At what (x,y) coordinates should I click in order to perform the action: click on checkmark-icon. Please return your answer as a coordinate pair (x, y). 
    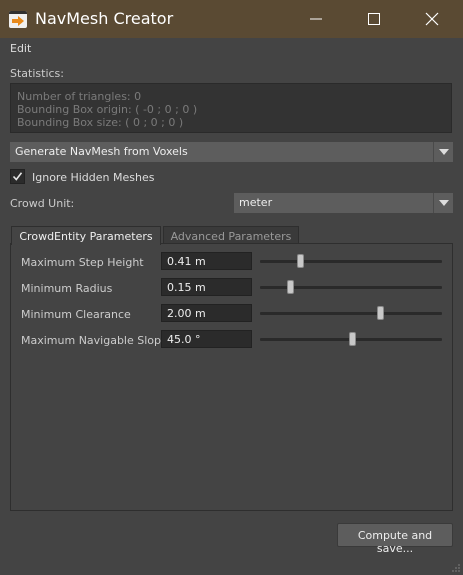
    Looking at the image, I should click on (17, 176).